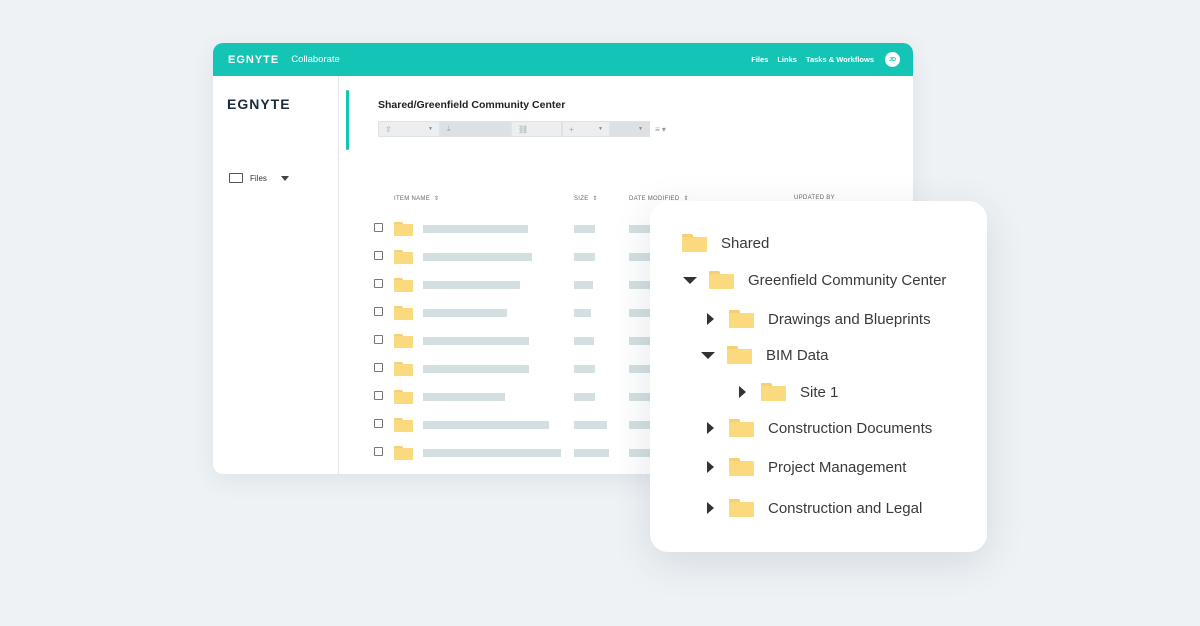 This screenshot has height=626, width=1200. Describe the element at coordinates (449, 128) in the screenshot. I see `download-icon: ⤓` at that location.